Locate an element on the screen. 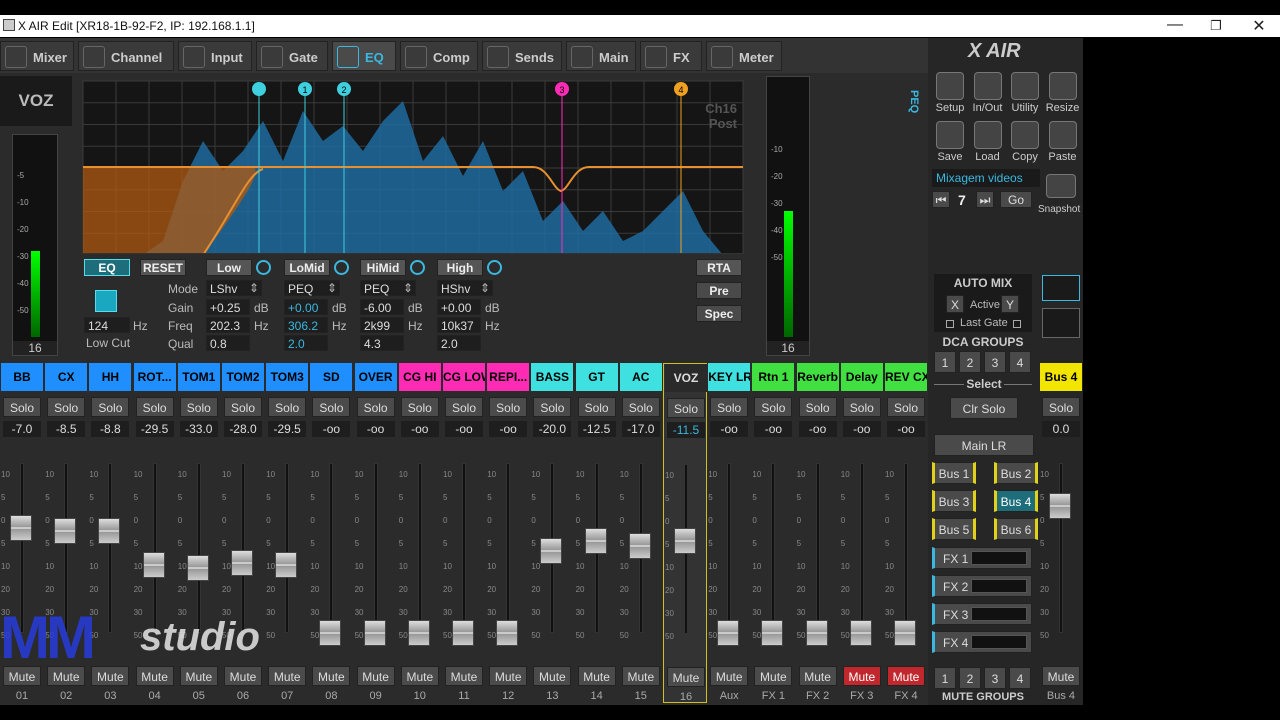  tab-gate: Gate is located at coordinates (292, 56).